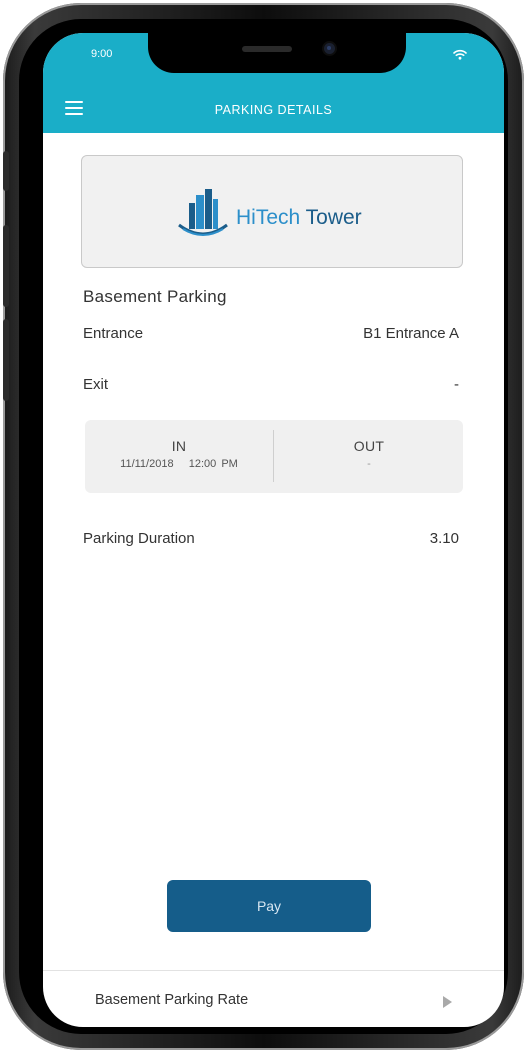 The width and height of the screenshot is (527, 1053). I want to click on pay-button: Pay, so click(269, 906).